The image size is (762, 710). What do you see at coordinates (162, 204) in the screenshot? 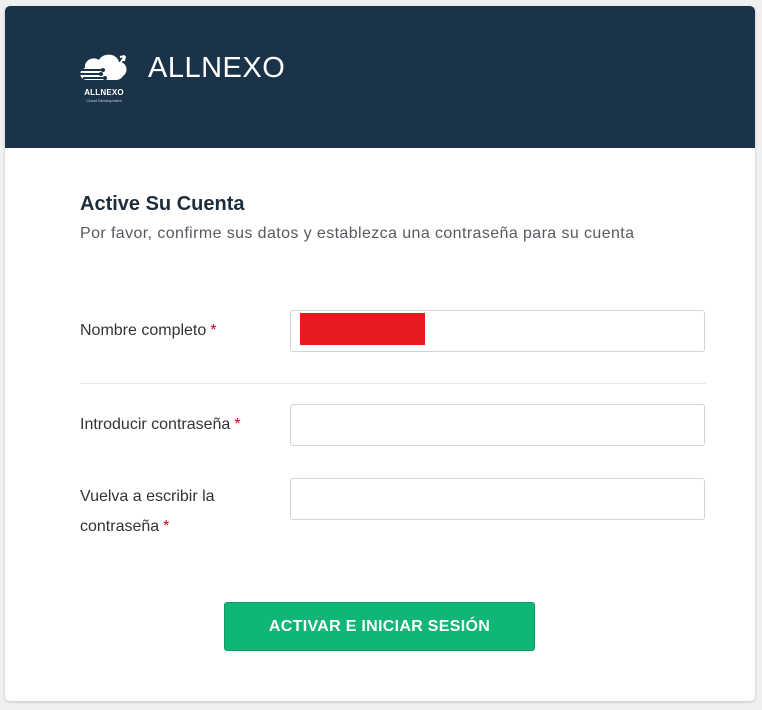
I see `form-title: Active Su Cuenta` at bounding box center [162, 204].